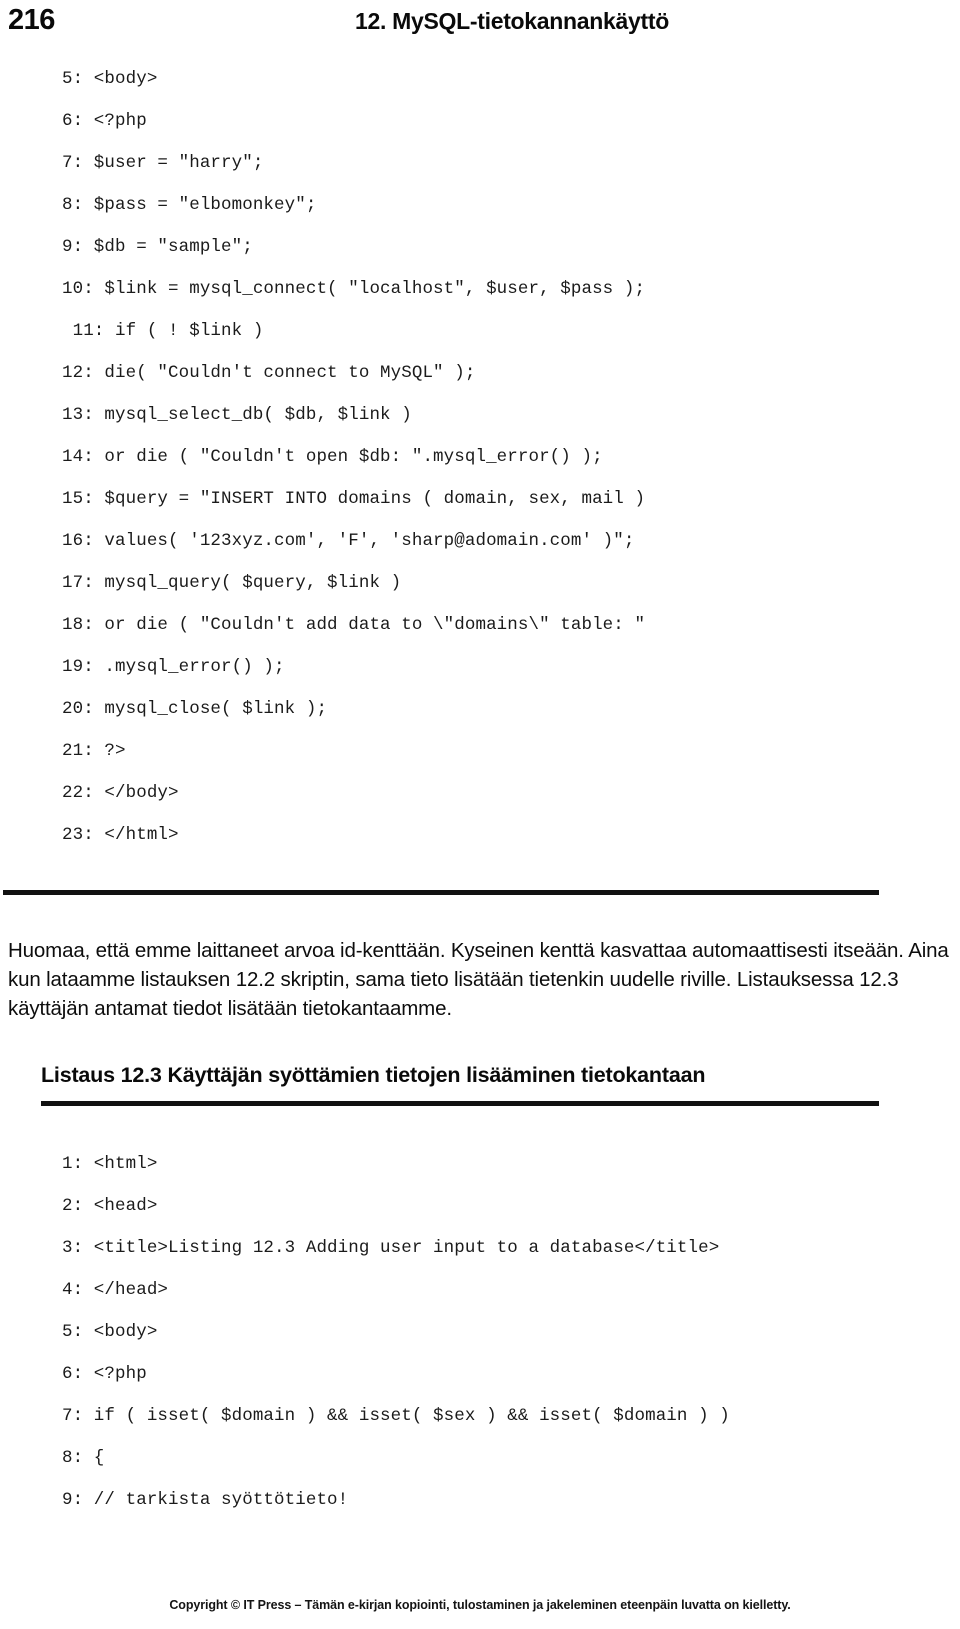  What do you see at coordinates (120, 793) in the screenshot?
I see `code-line: 22: </body>` at bounding box center [120, 793].